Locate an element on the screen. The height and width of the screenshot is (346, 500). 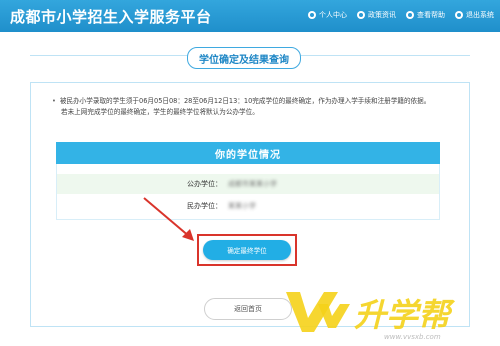
private-school-row: 民办学位： 某某小学 is located at coordinates (248, 206).